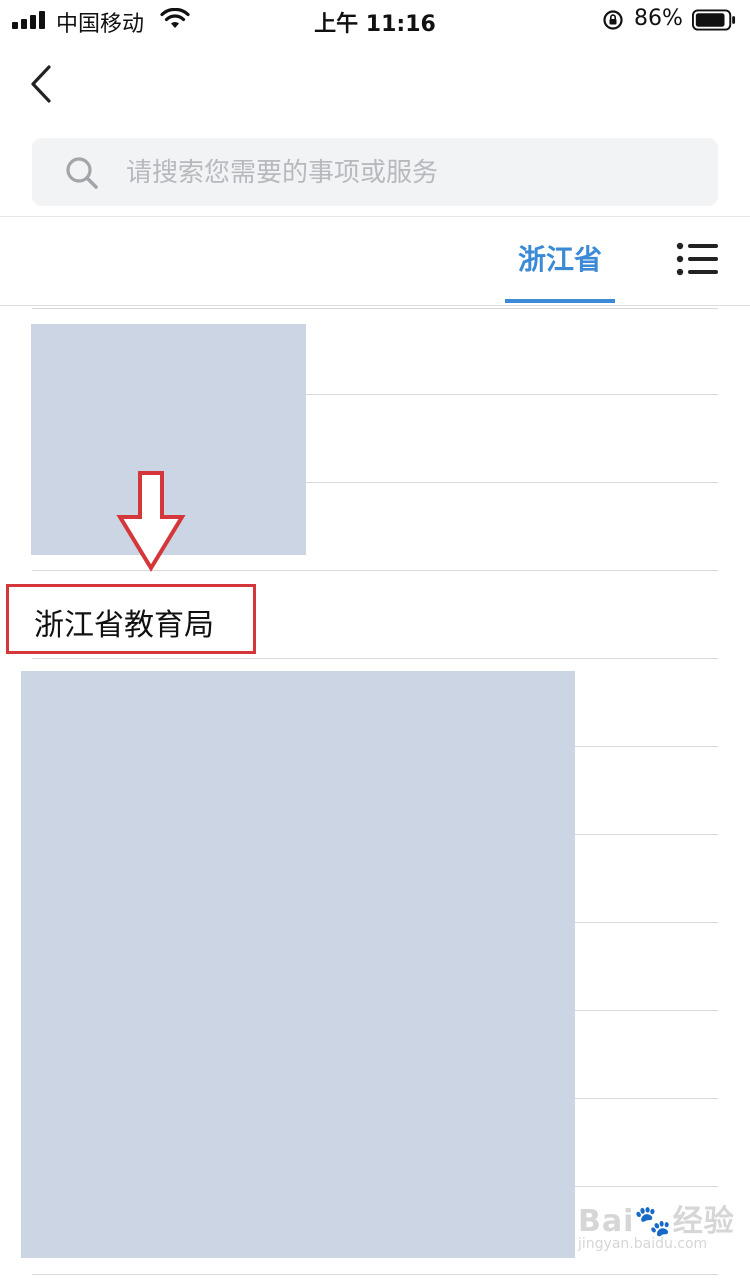 The image size is (750, 1280). I want to click on divider, so click(375, 305).